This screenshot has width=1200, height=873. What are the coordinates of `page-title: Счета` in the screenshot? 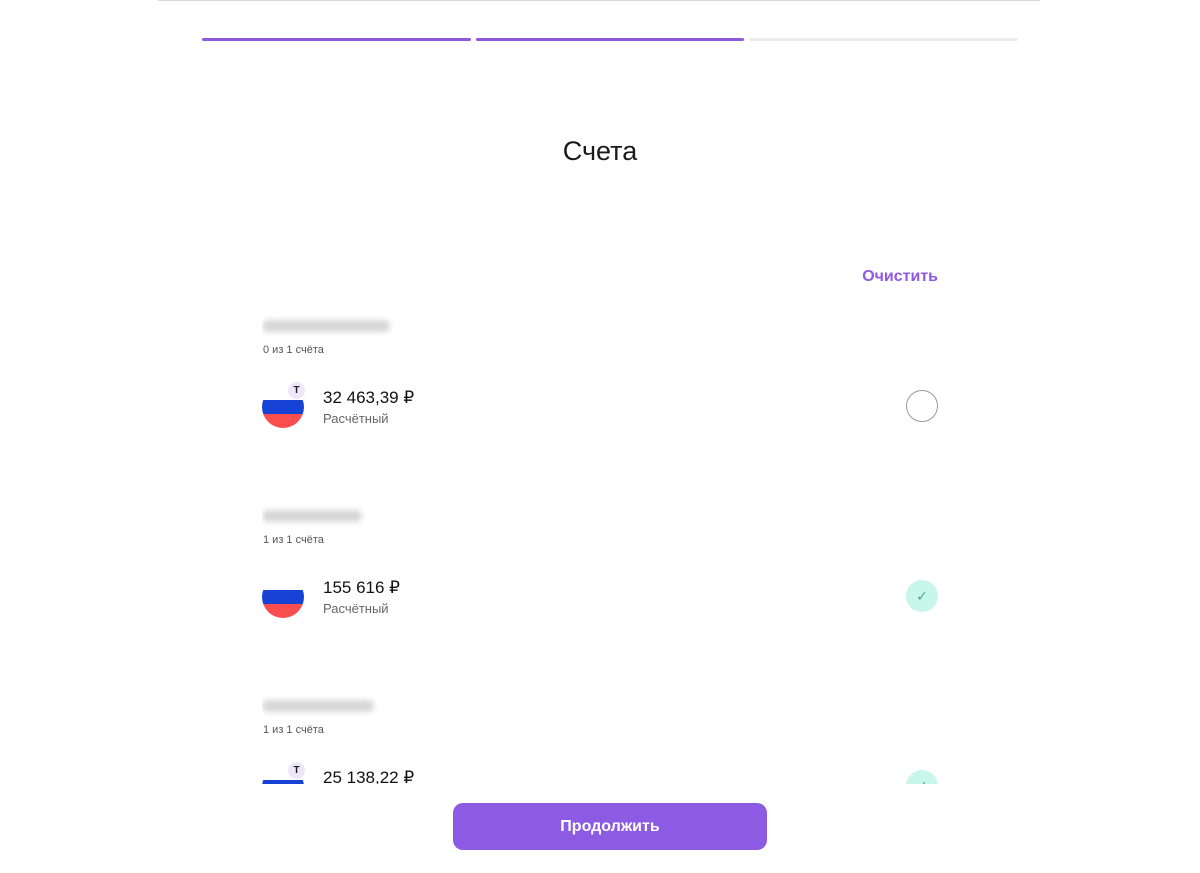 It's located at (600, 151).